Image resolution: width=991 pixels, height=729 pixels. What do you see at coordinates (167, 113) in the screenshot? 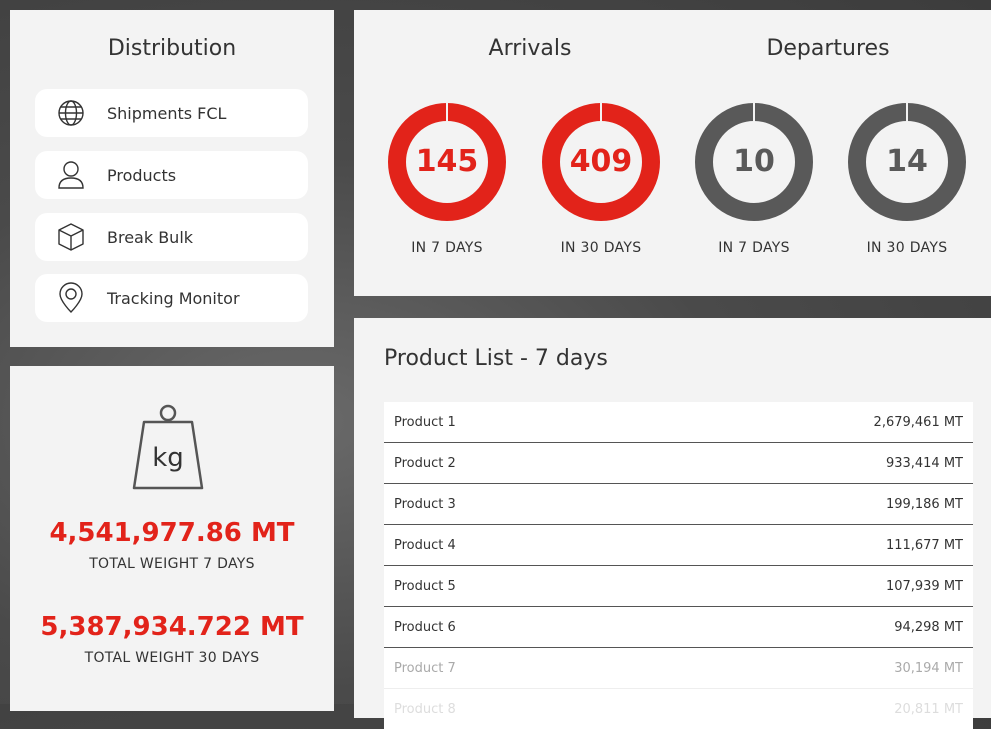
I see `shipments-fcl-label: Shipments FCL` at bounding box center [167, 113].